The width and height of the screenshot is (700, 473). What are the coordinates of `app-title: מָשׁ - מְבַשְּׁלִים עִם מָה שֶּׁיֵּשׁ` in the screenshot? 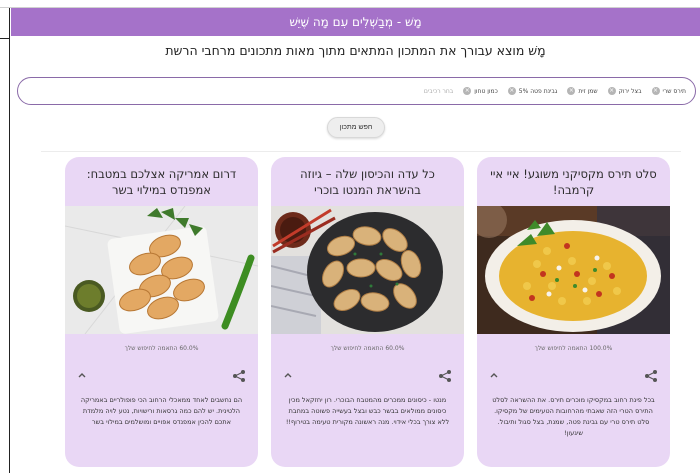 It's located at (355, 22).